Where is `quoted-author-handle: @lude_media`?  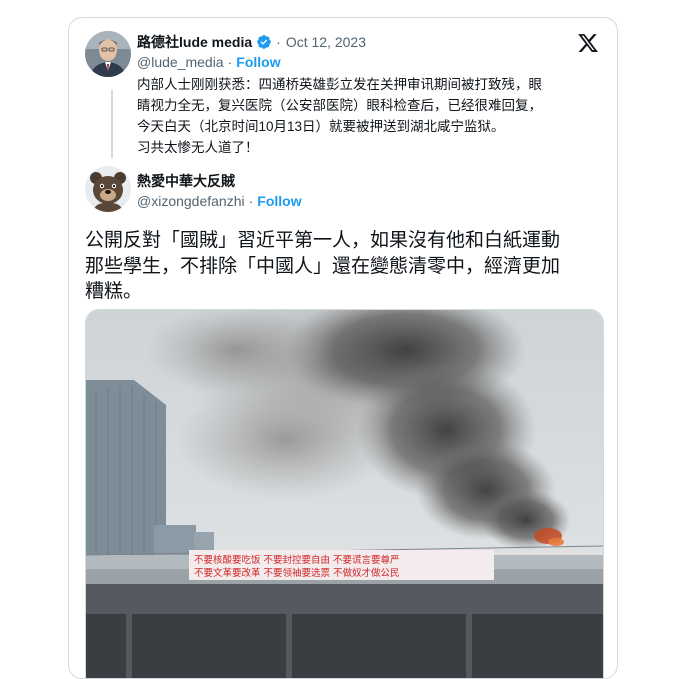 quoted-author-handle: @lude_media is located at coordinates (180, 62).